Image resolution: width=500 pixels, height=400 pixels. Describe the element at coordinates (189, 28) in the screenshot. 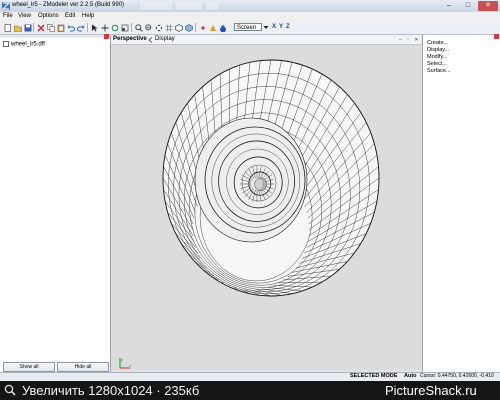

I see `shaded-icon` at that location.